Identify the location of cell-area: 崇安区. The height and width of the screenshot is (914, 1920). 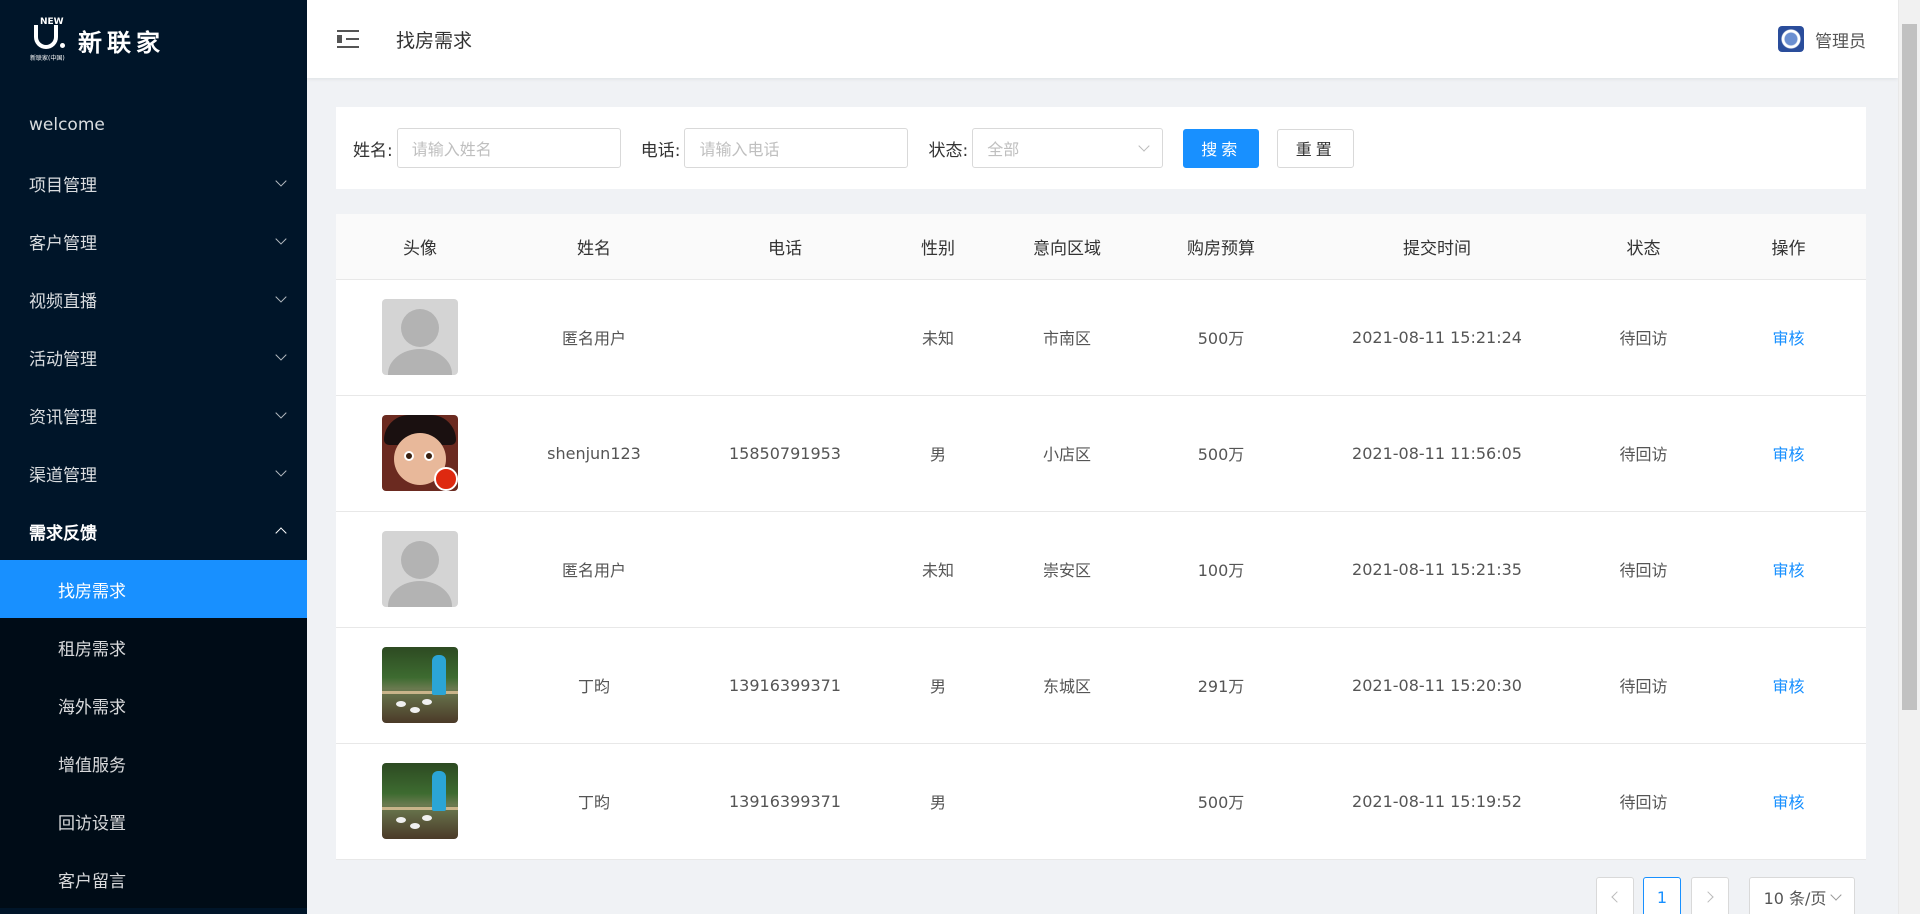
(1067, 569).